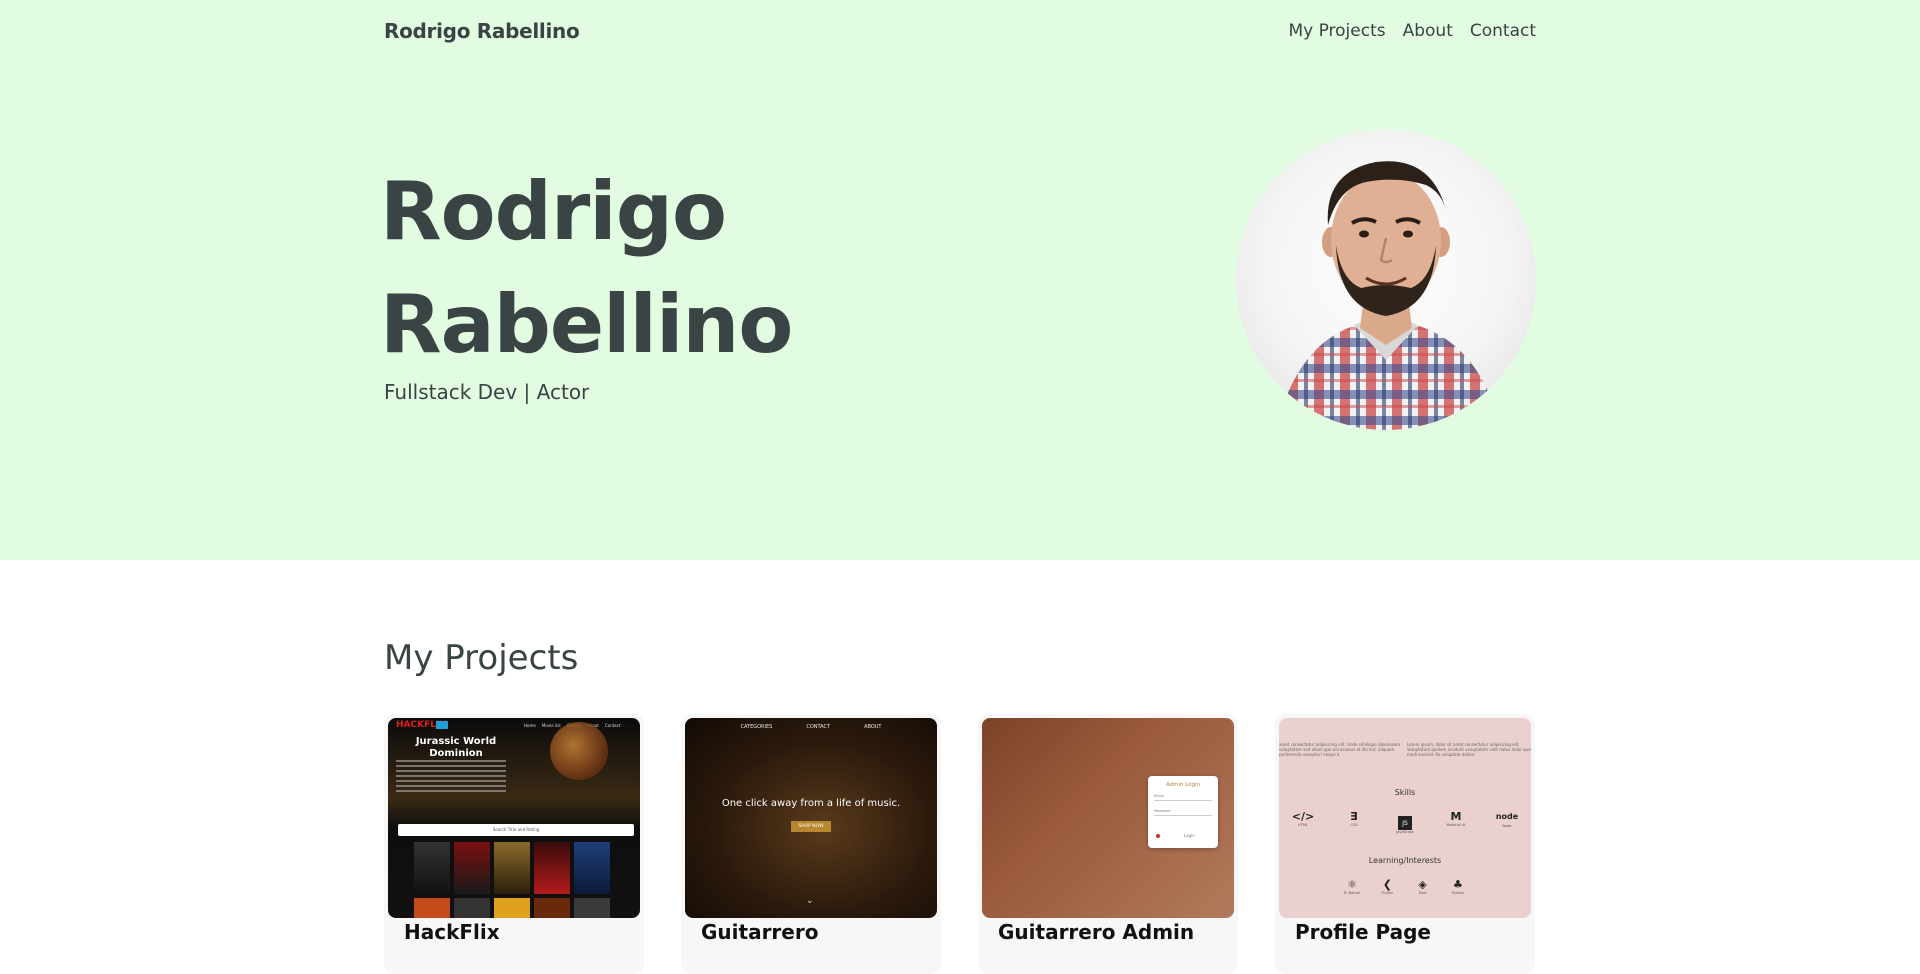  I want to click on skill-label: Material UI, so click(1456, 825).